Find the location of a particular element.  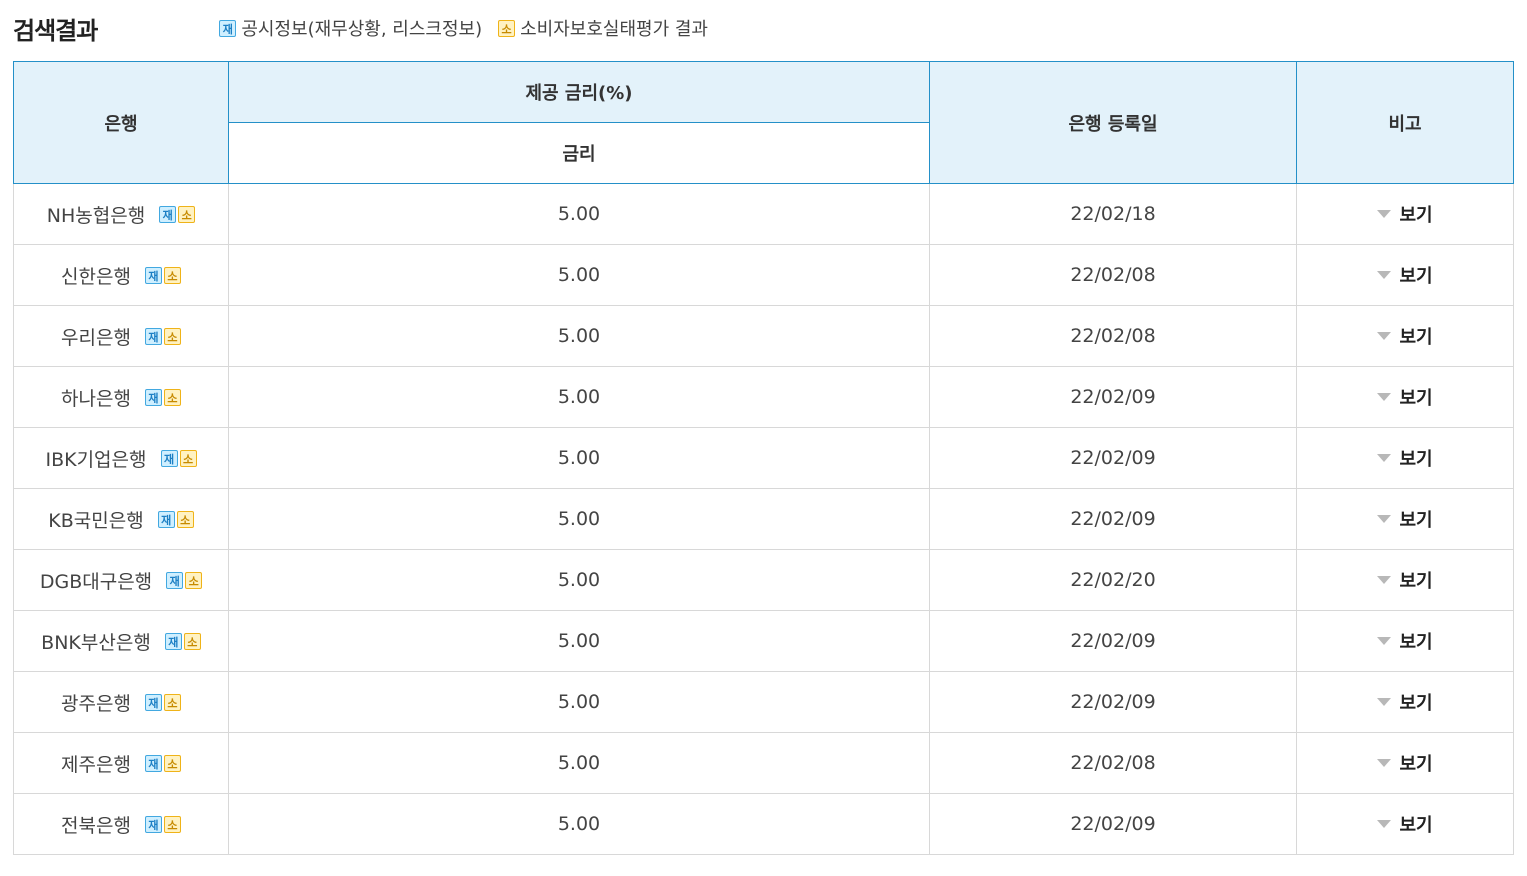

table-row: 우리은행 재 소 5.00 22/02/08 보기 is located at coordinates (763, 336).